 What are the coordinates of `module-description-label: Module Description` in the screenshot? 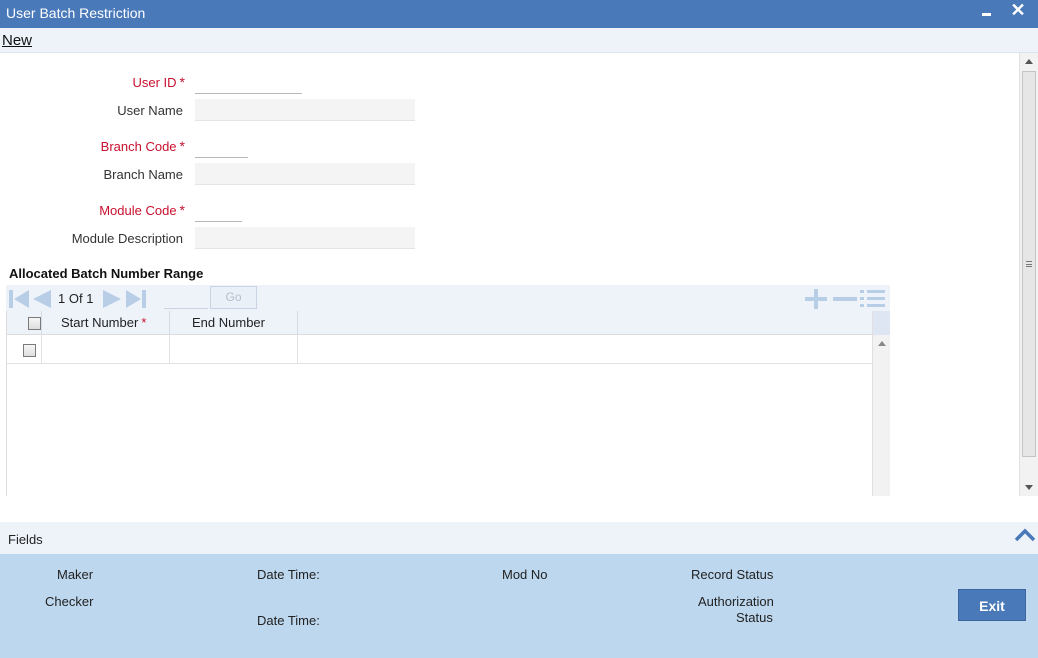 It's located at (127, 238).